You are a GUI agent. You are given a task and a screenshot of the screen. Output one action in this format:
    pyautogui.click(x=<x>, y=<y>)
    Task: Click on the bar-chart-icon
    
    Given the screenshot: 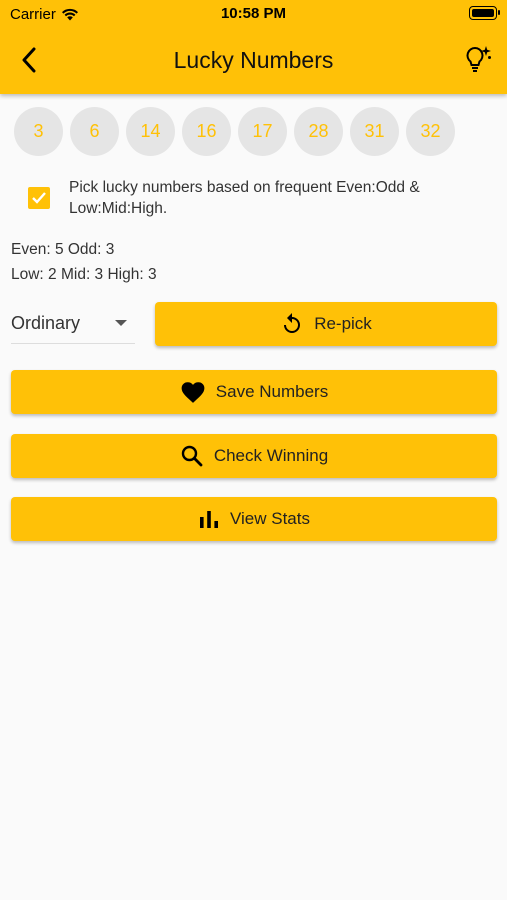 What is the action you would take?
    pyautogui.click(x=208, y=519)
    